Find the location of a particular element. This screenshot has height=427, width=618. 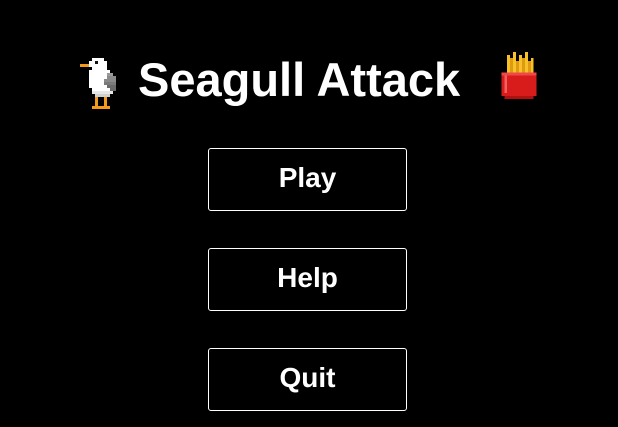

title-row: Seagull Attack is located at coordinates (309, 80).